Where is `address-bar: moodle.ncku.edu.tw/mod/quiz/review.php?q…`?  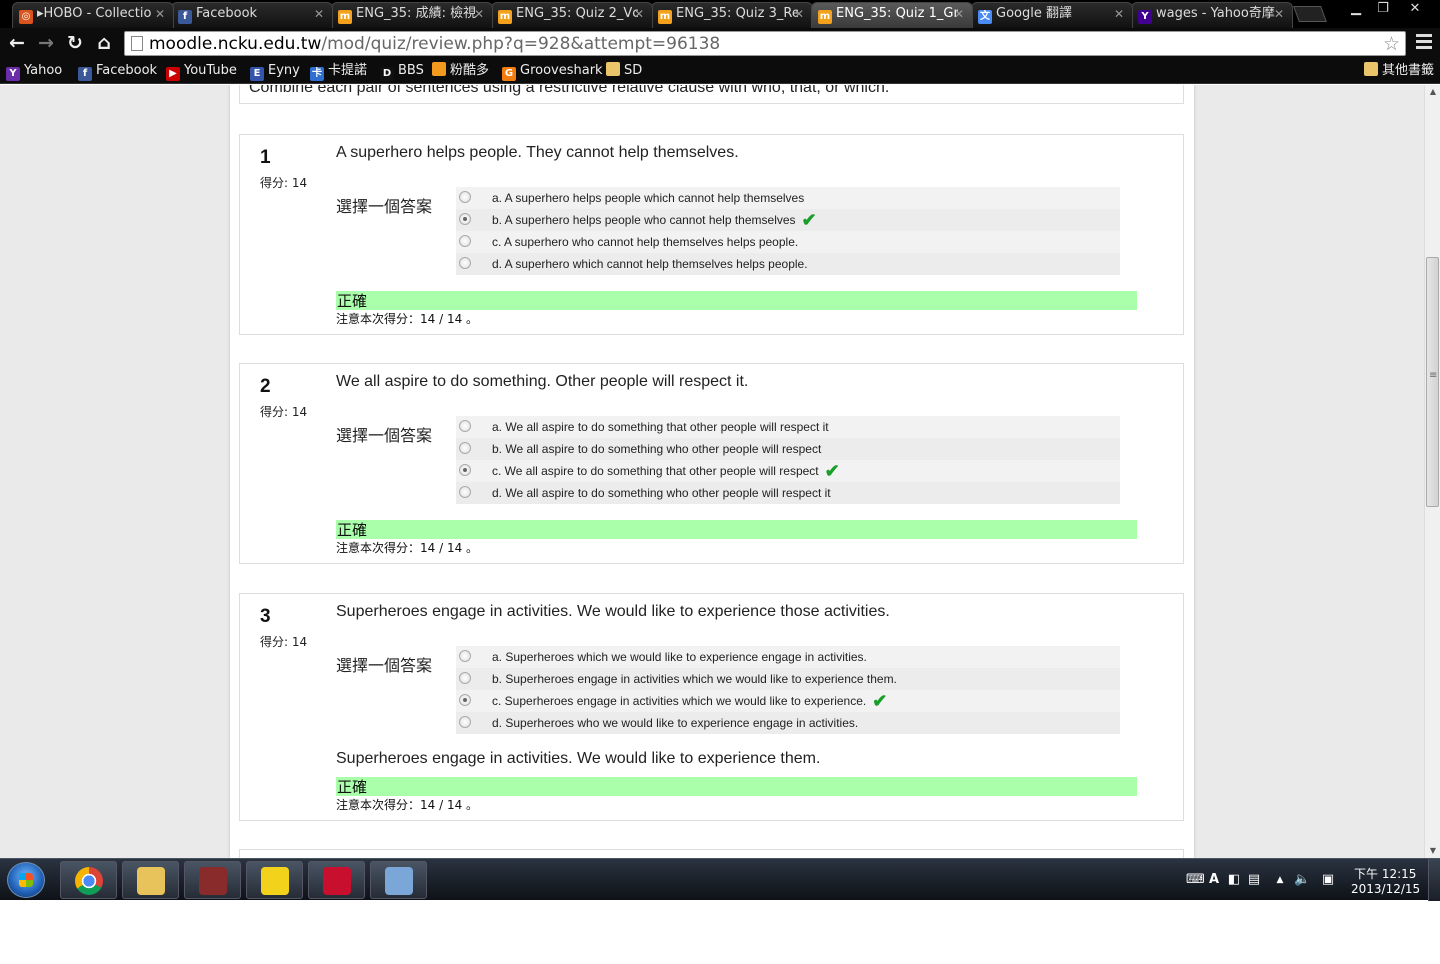
address-bar: moodle.ncku.edu.tw/mod/quiz/review.php?q… is located at coordinates (765, 43).